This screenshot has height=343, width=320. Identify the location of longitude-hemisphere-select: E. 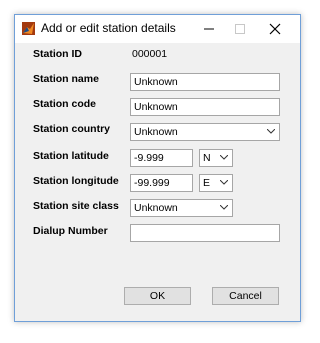
(216, 183).